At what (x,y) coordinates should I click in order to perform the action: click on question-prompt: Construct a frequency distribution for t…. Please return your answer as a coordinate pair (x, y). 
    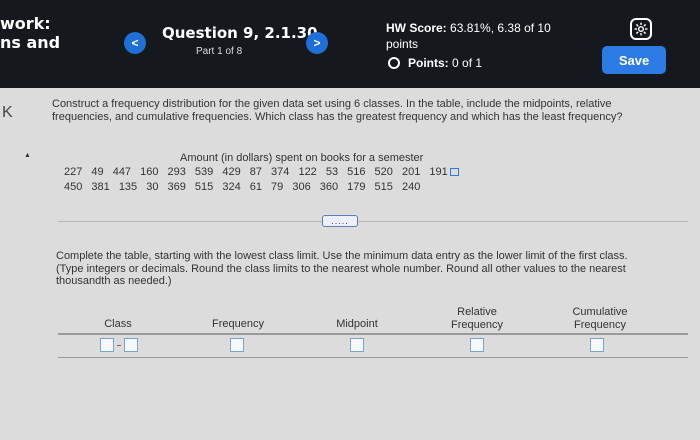
    Looking at the image, I should click on (337, 110).